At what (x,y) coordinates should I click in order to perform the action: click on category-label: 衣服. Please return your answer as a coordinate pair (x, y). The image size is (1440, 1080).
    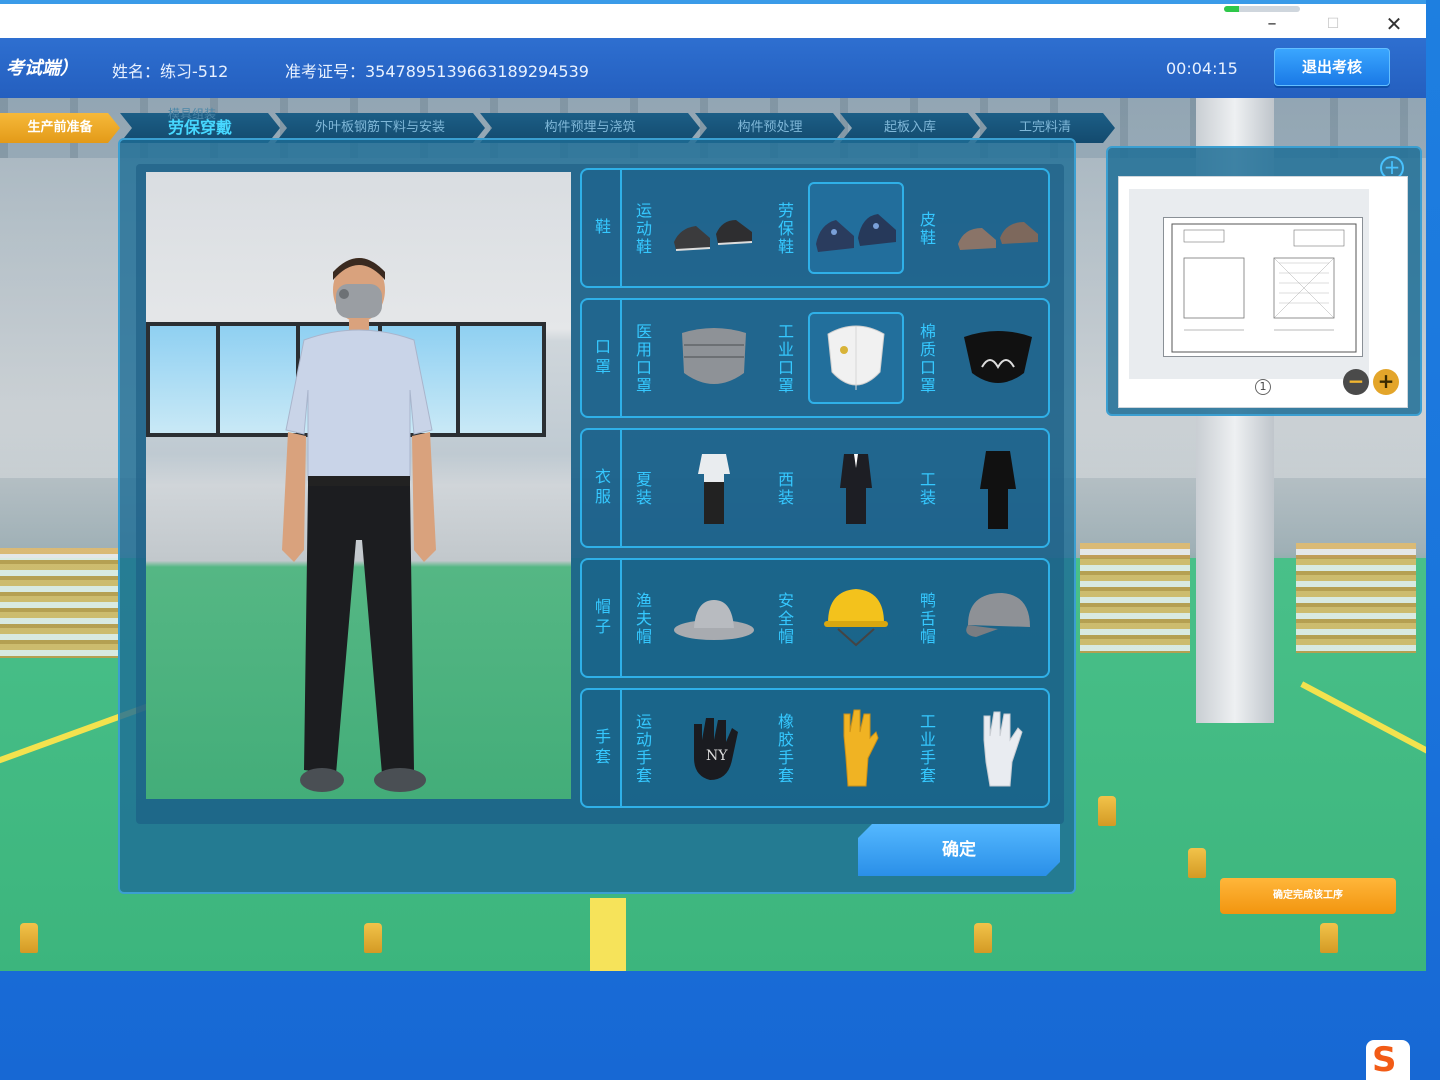
    Looking at the image, I should click on (602, 488).